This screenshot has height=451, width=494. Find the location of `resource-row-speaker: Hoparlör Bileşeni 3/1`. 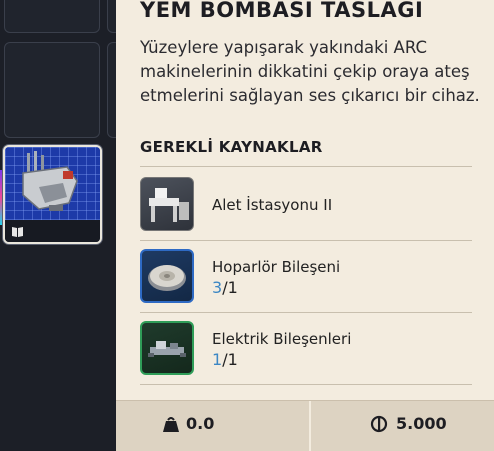

resource-row-speaker: Hoparlör Bileşeni 3/1 is located at coordinates (306, 278).